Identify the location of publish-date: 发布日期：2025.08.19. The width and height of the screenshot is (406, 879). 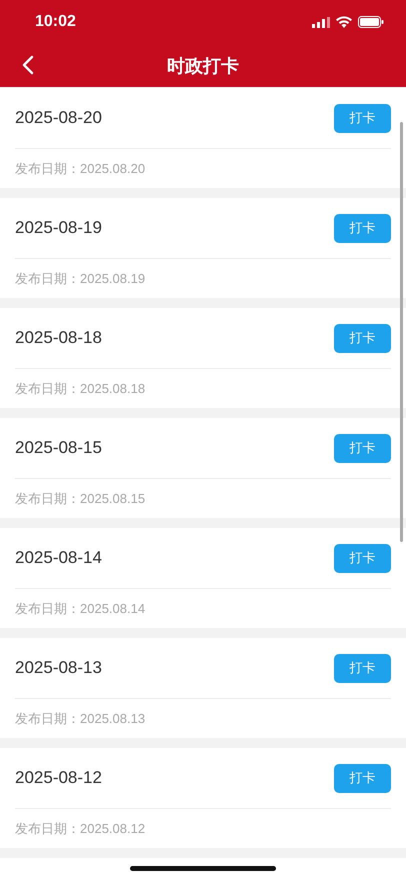
(80, 279).